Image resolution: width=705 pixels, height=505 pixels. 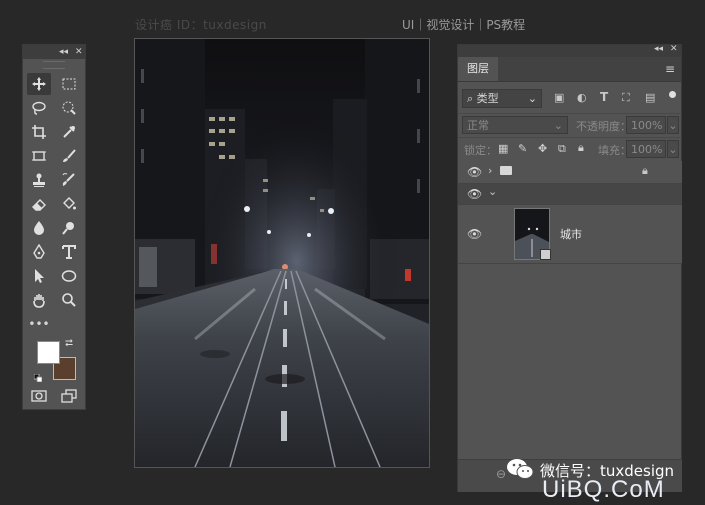 What do you see at coordinates (569, 69) in the screenshot?
I see `layers-tabbar: 图层 ≡` at bounding box center [569, 69].